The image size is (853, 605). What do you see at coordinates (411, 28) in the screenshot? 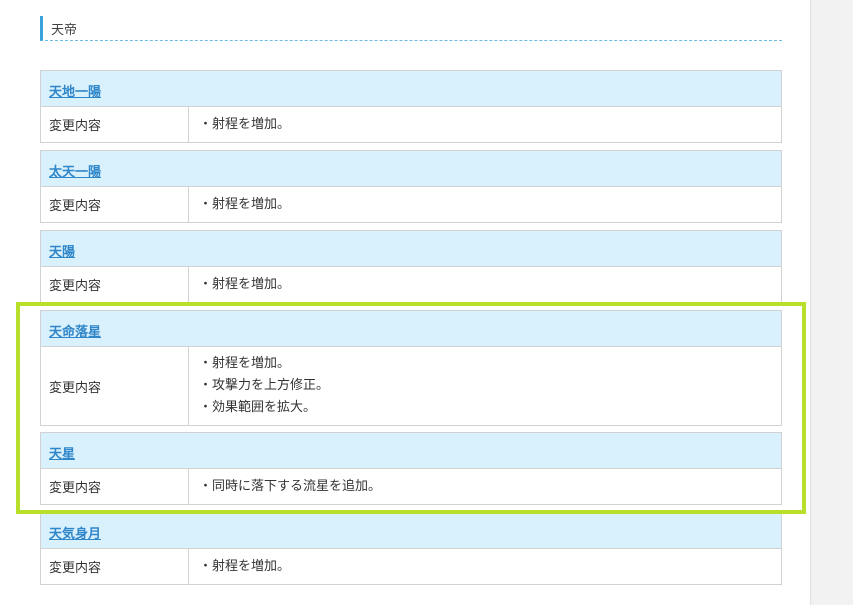
I see `section-heading: 天帝` at bounding box center [411, 28].